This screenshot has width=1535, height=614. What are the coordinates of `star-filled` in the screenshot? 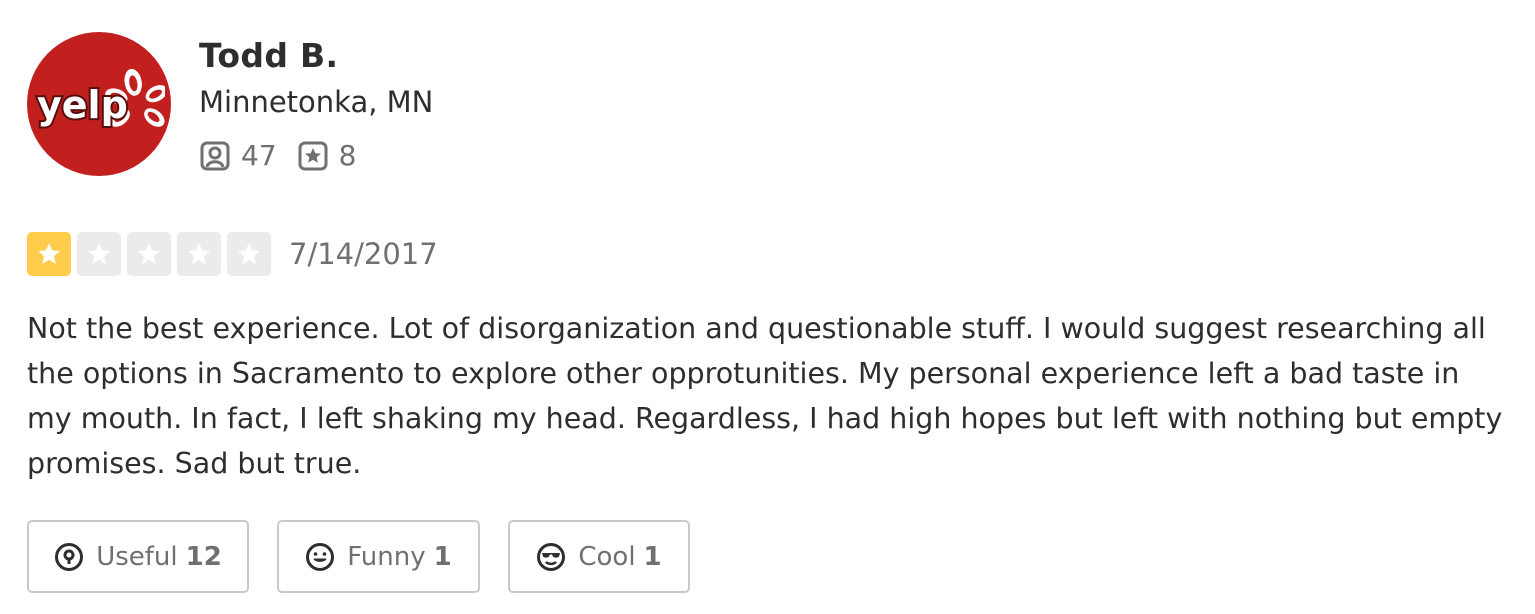 It's located at (49, 254).